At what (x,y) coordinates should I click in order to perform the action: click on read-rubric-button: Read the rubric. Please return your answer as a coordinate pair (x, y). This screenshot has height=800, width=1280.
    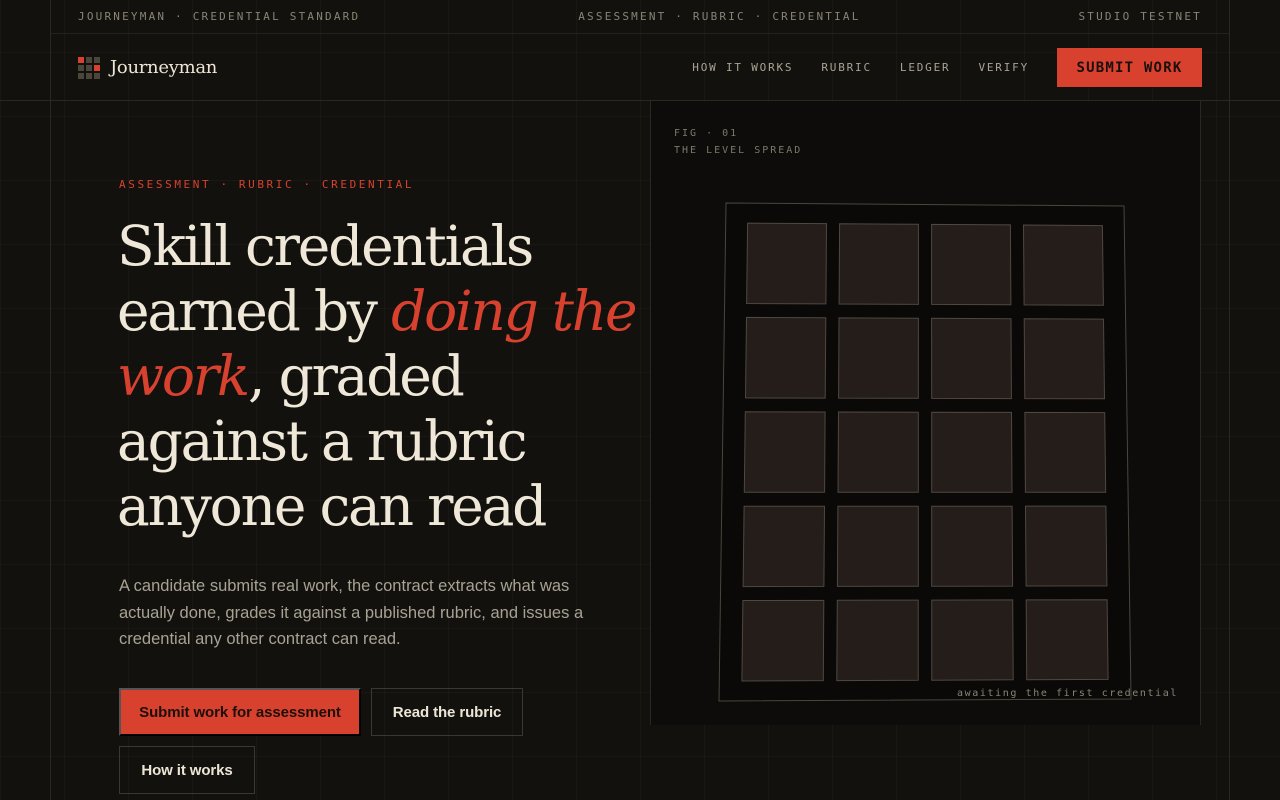
    Looking at the image, I should click on (447, 712).